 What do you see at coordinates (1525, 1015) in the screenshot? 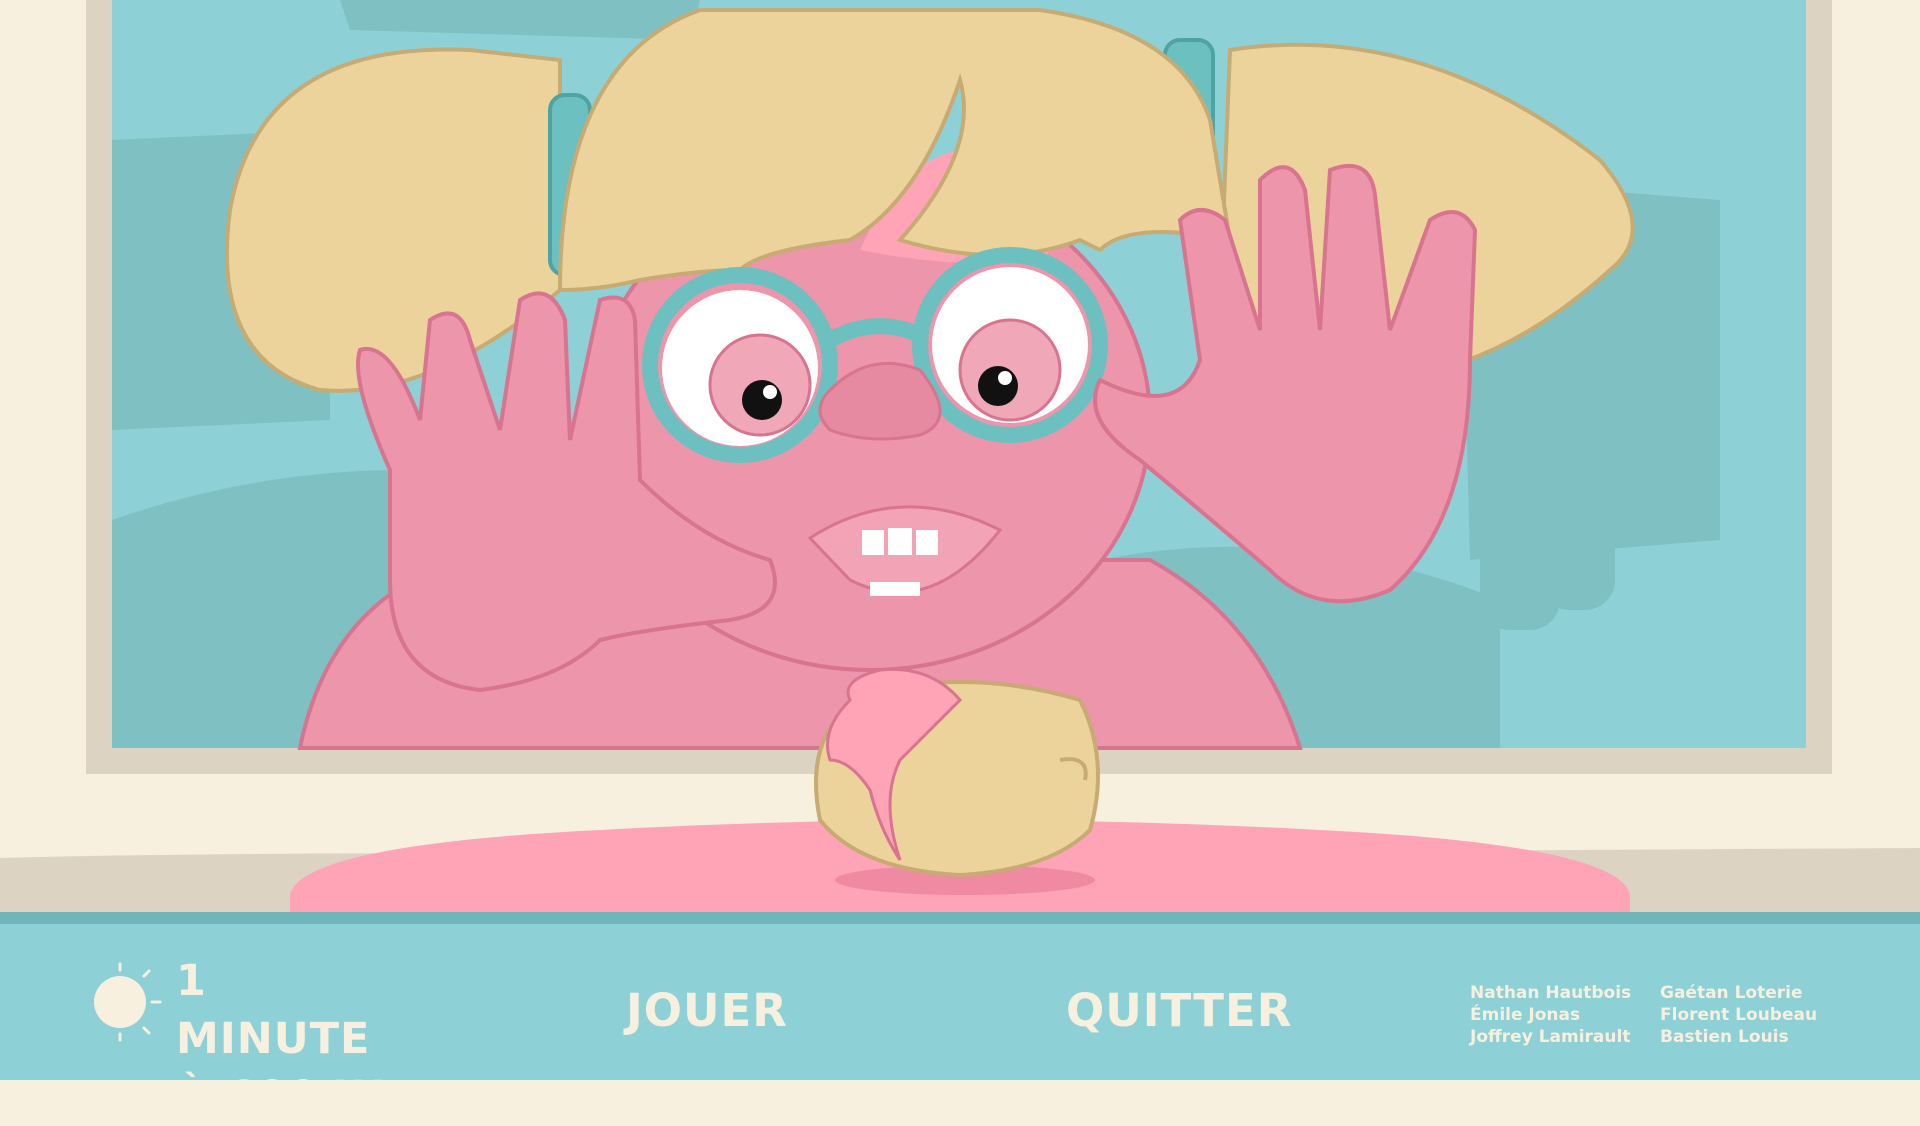
I see `credit-name: Émile Jonas` at bounding box center [1525, 1015].